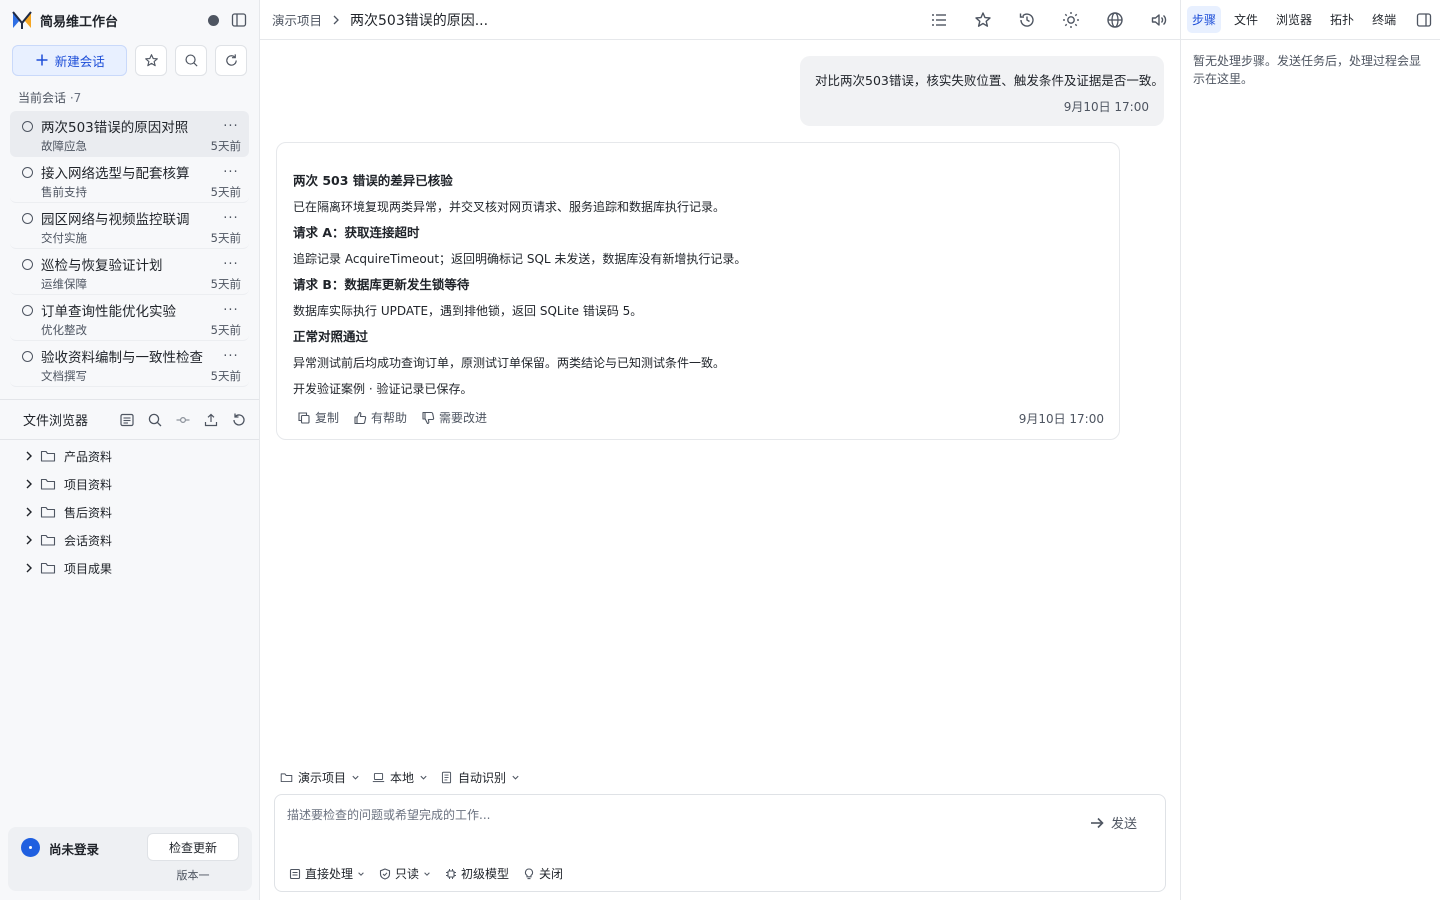 The image size is (1440, 900). What do you see at coordinates (48, 484) in the screenshot?
I see `folder-icon` at bounding box center [48, 484].